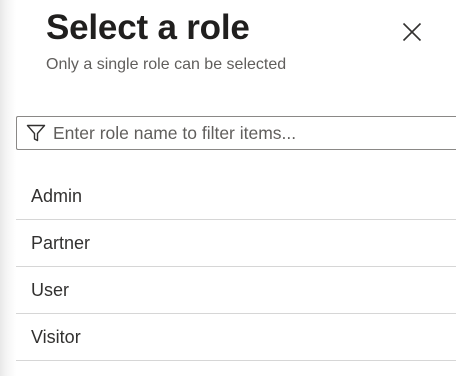 The width and height of the screenshot is (456, 376). I want to click on role-item-label: Partner, so click(61, 242).